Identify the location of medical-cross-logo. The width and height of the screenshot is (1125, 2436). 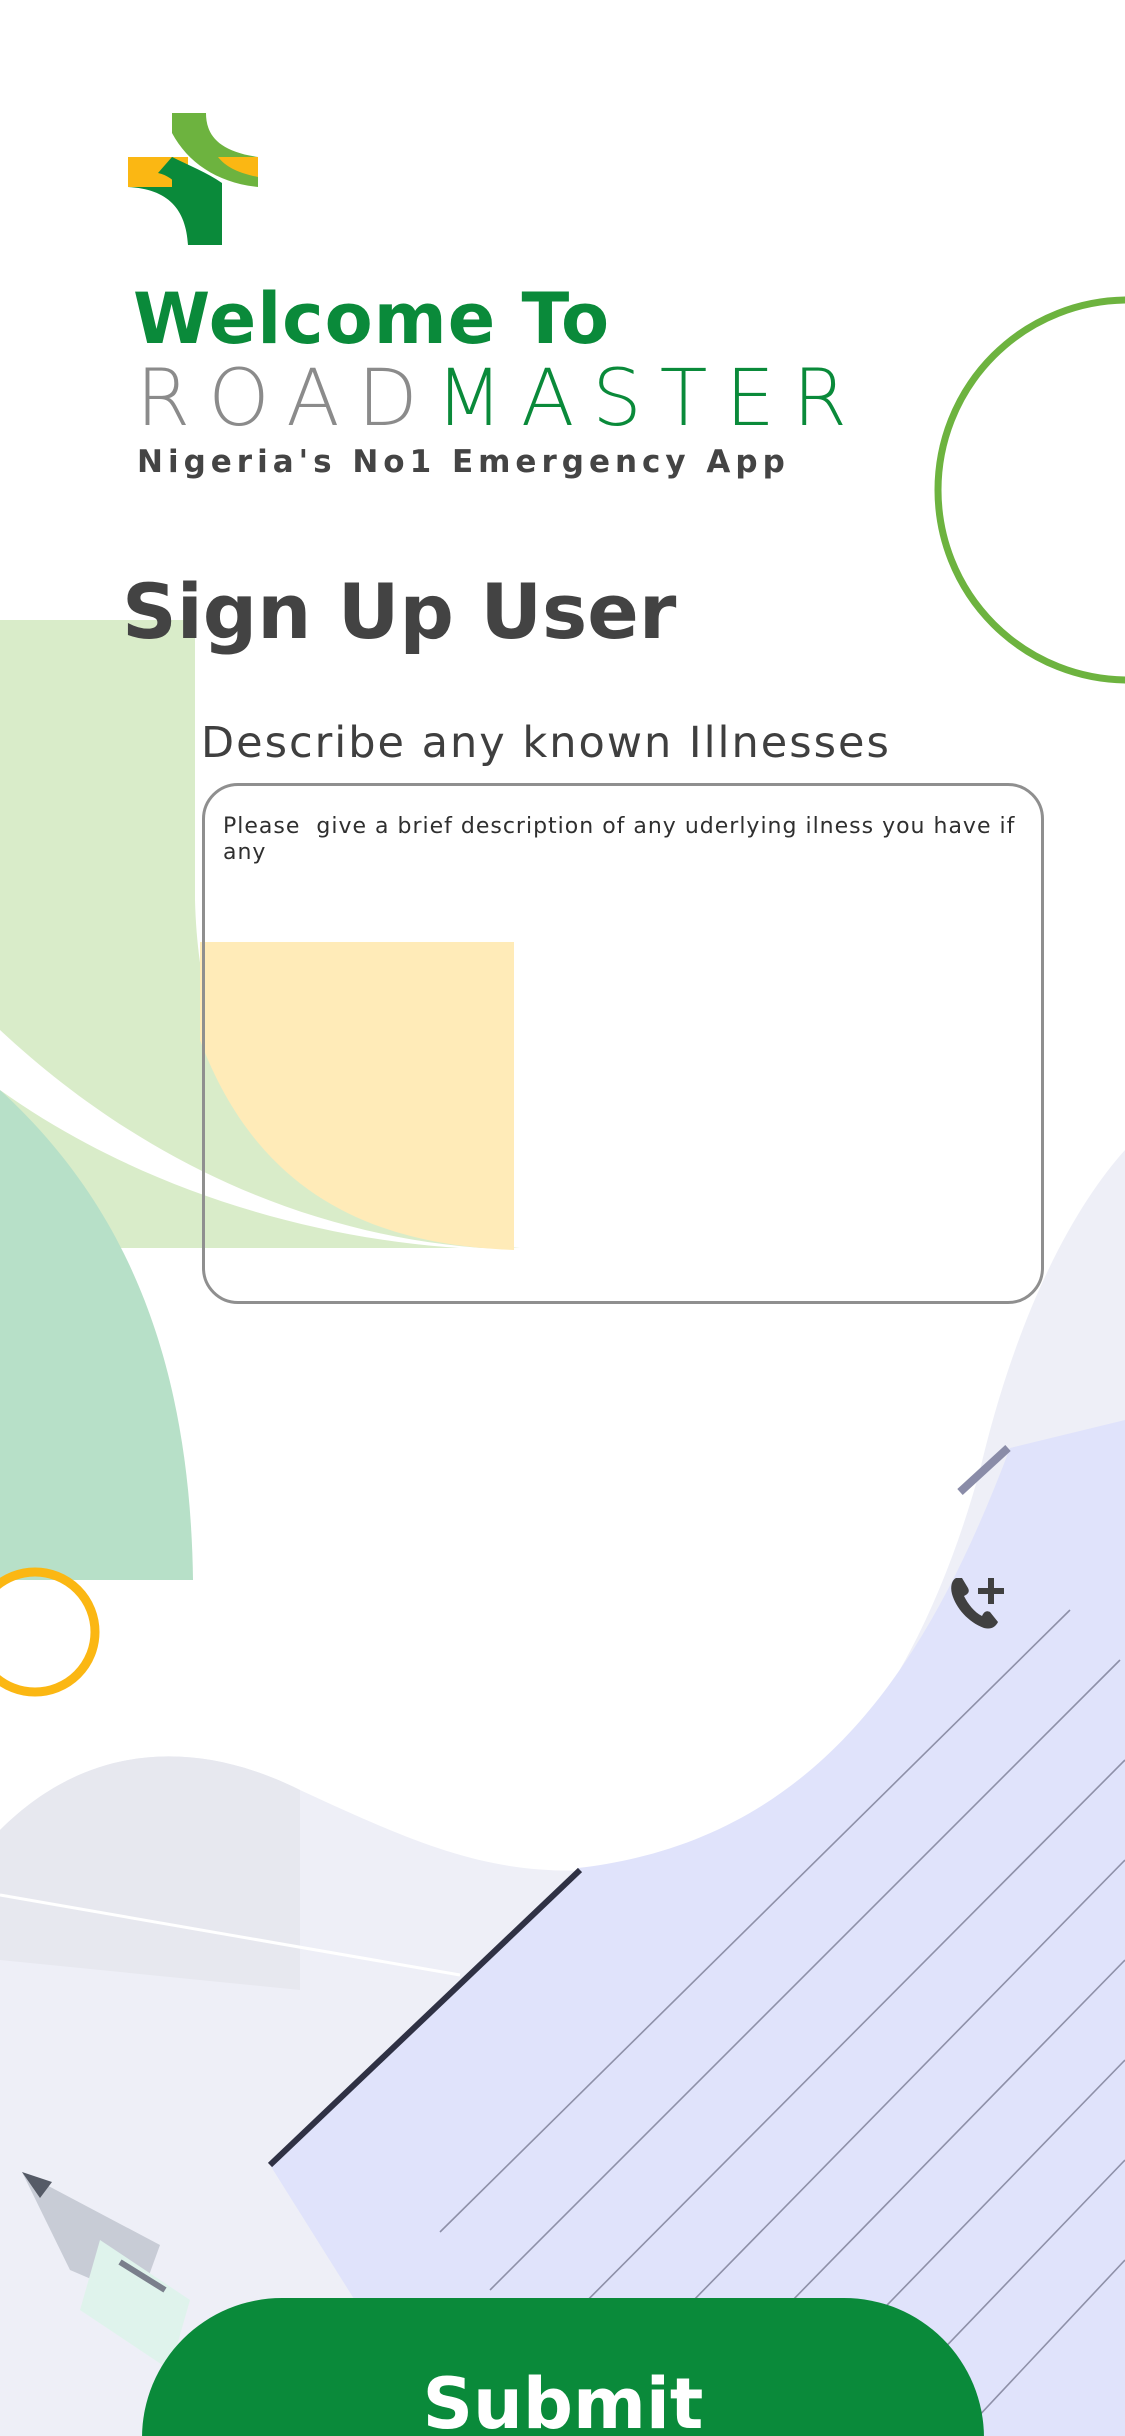
(193, 179).